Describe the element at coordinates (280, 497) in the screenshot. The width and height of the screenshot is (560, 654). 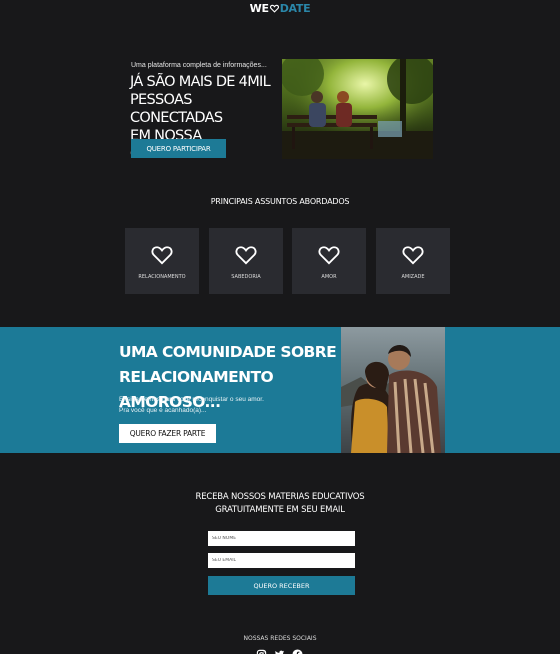
I see `newsletter-title-line: RECEBA NOSSOS MATERIAS EDUCATIVOS` at that location.